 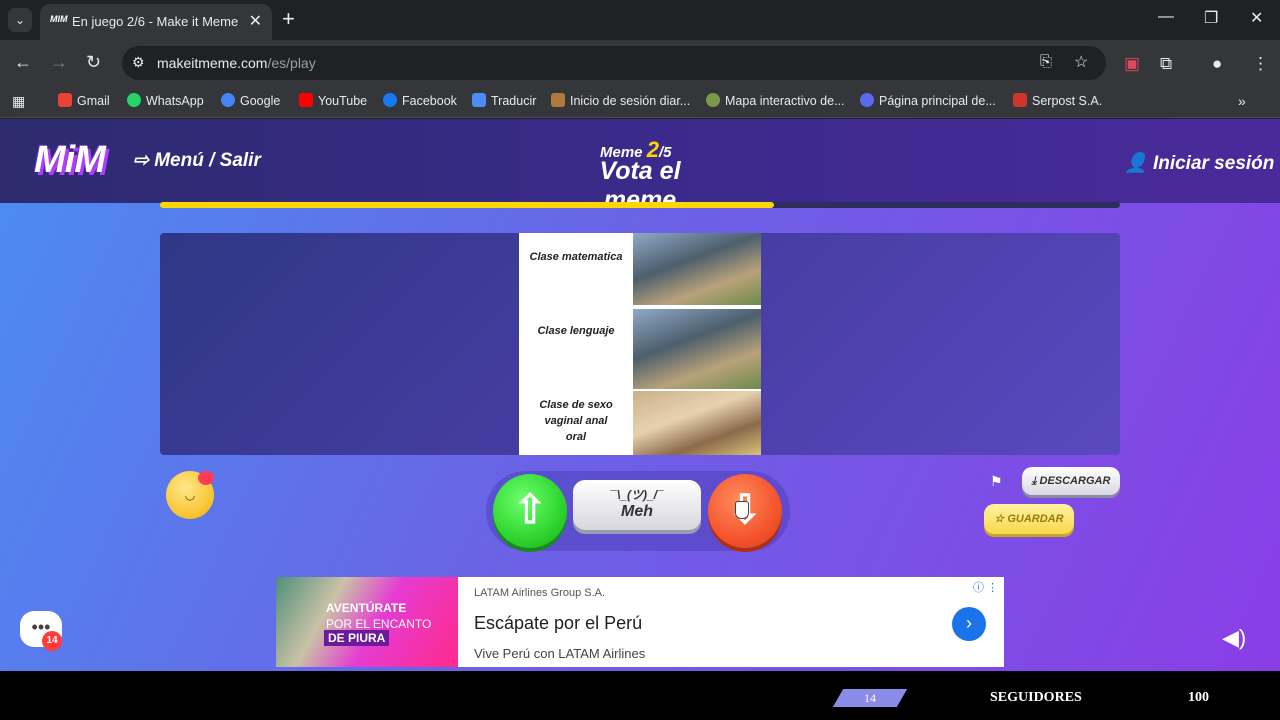 I want to click on ad-advertiser: LATAM Airlines Group S.A., so click(x=540, y=593).